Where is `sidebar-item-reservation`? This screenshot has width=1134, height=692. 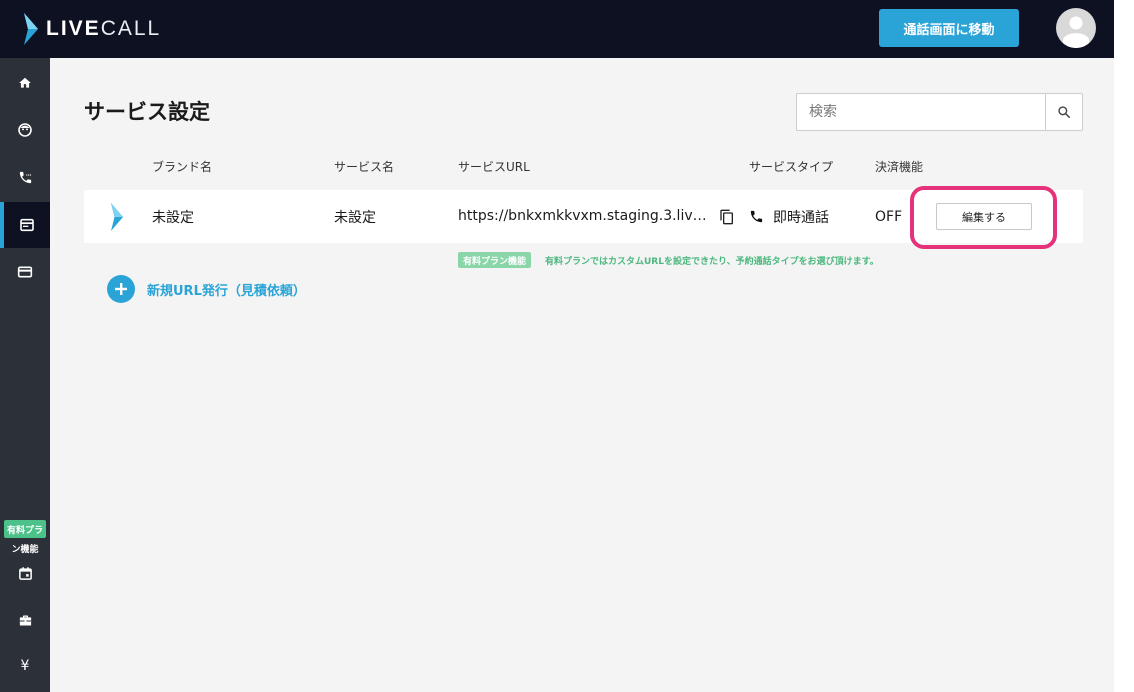
sidebar-item-reservation is located at coordinates (25, 573).